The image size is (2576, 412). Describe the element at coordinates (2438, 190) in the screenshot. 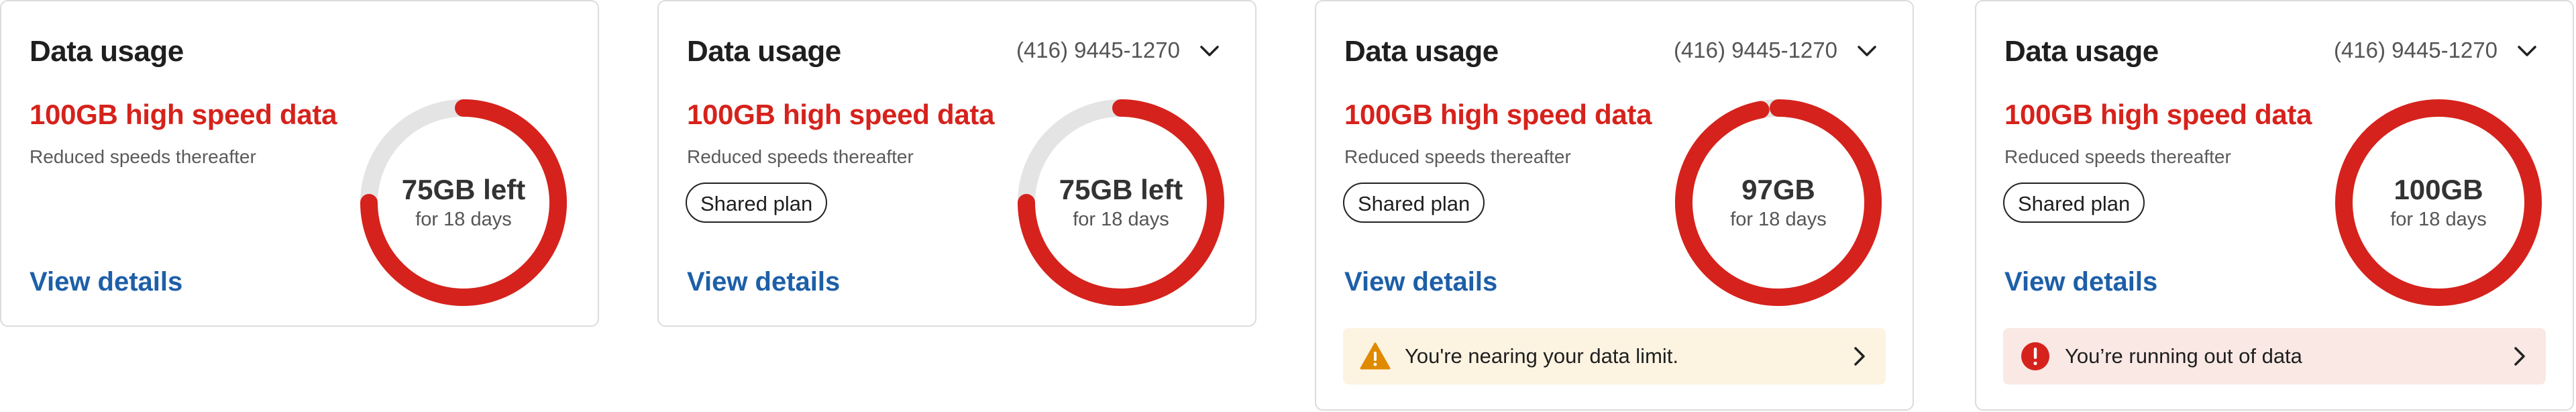

I see `usage-amount: 100GB` at that location.